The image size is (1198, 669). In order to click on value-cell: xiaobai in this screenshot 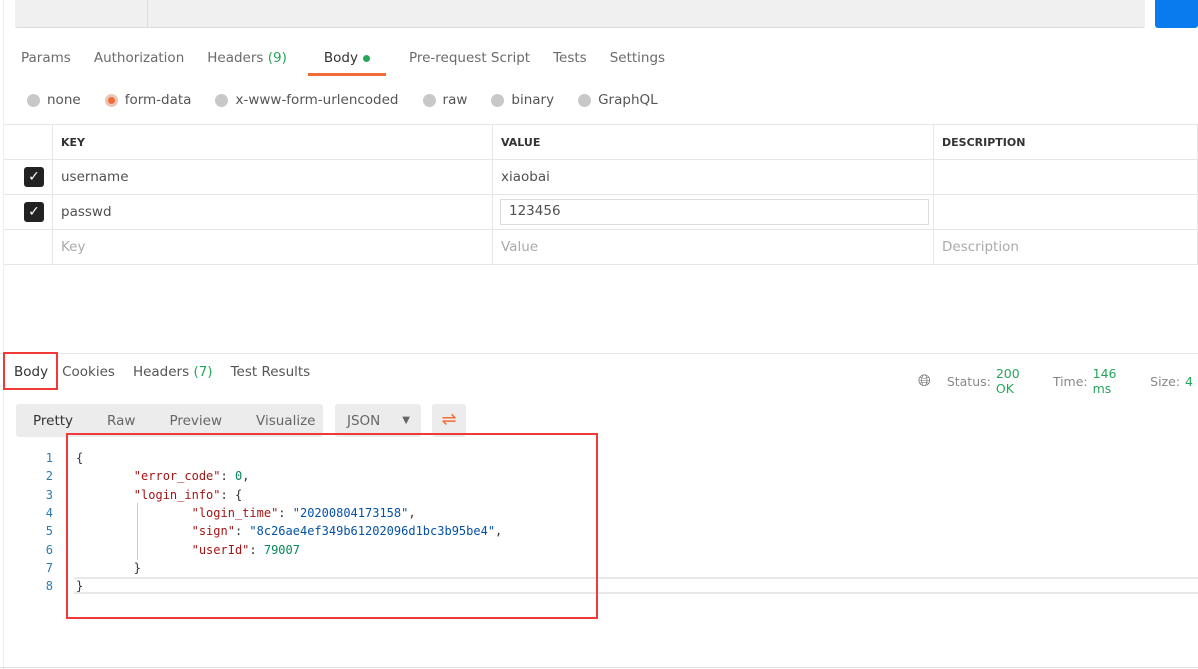, I will do `click(713, 177)`.